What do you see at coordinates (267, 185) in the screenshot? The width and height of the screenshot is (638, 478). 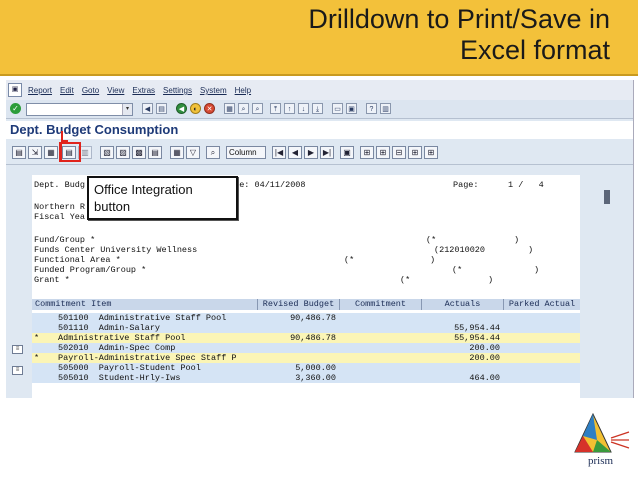 I see `report-date: ate: 04/11/2008` at bounding box center [267, 185].